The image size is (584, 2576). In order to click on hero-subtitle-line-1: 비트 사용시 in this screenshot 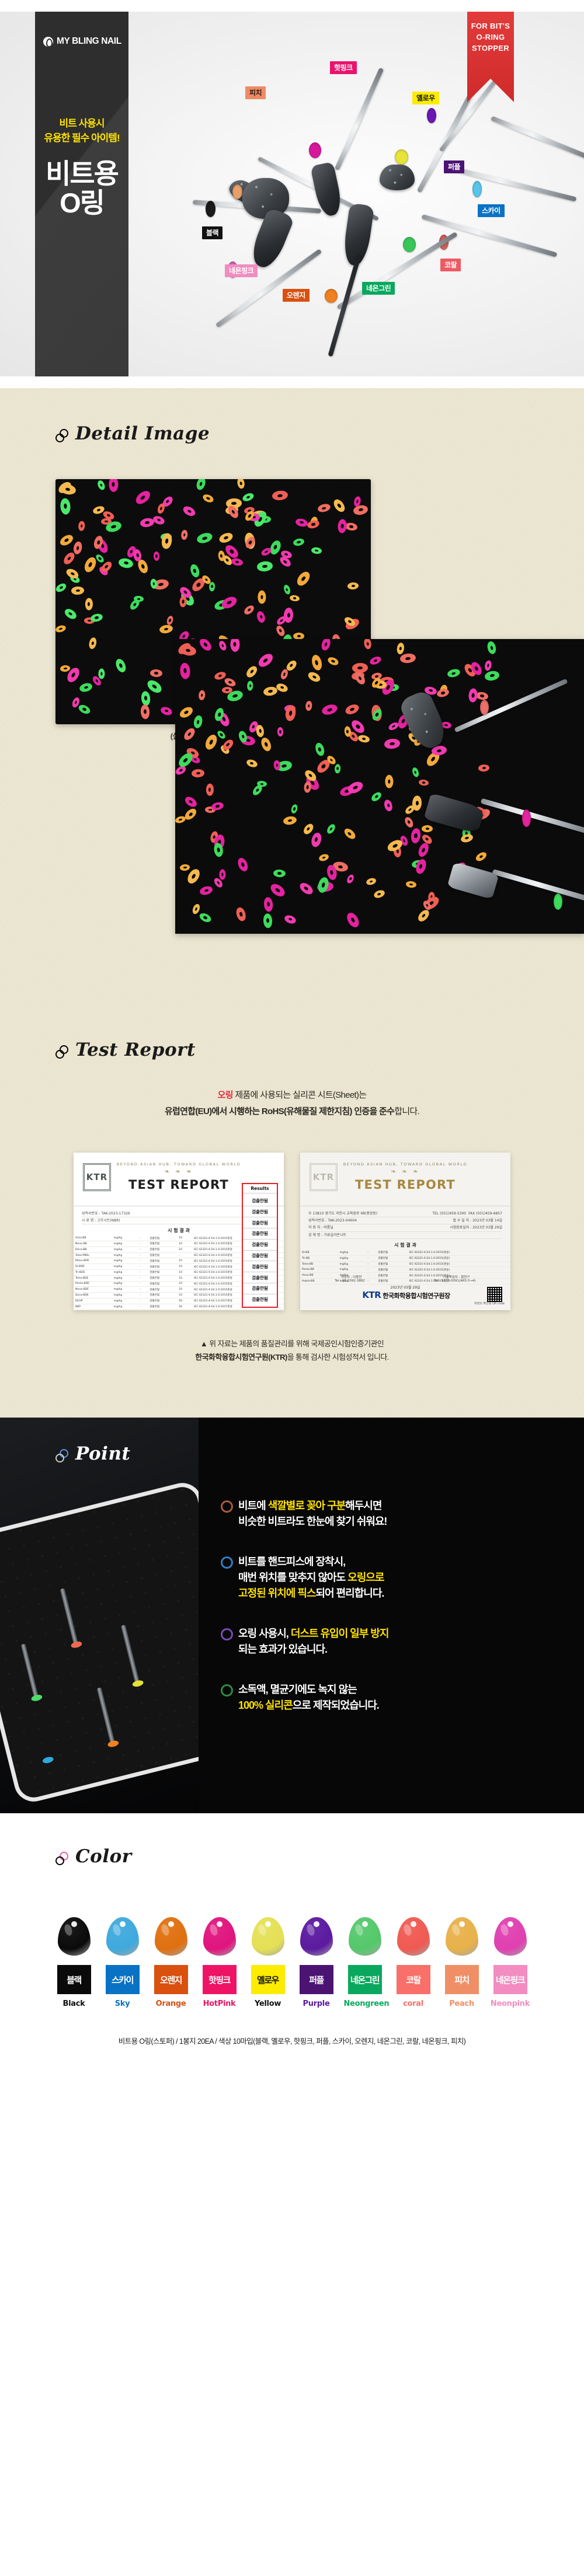, I will do `click(82, 123)`.